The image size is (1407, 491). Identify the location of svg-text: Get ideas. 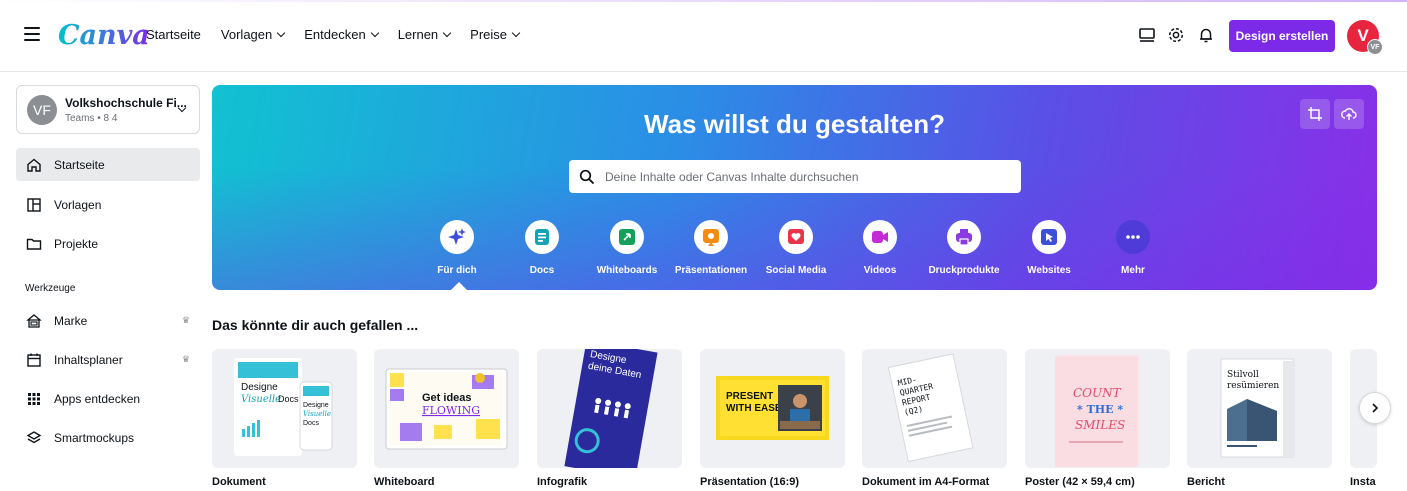
(447, 398).